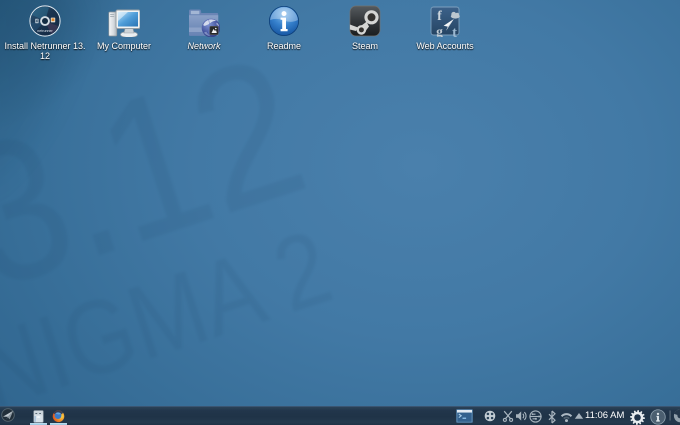 The image size is (680, 425). What do you see at coordinates (439, 30) in the screenshot?
I see `svg-text: g` at bounding box center [439, 30].